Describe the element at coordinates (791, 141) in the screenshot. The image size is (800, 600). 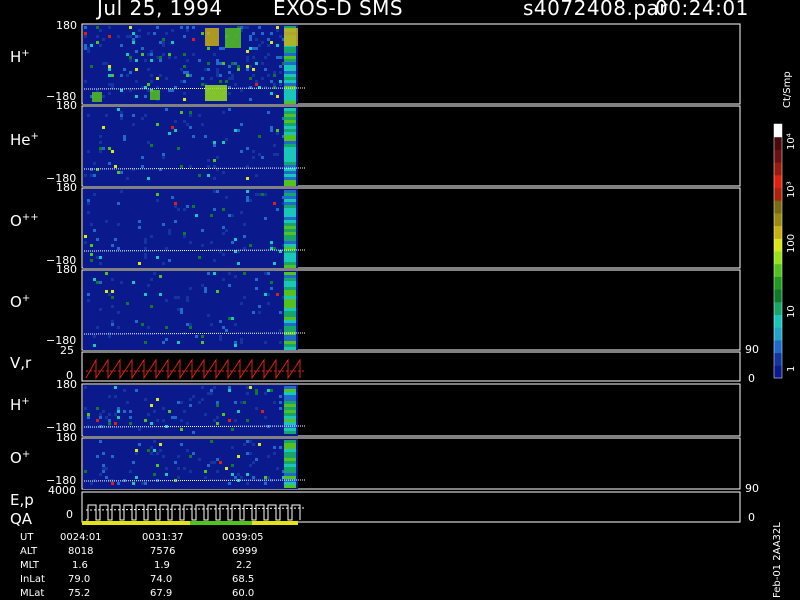
I see `colorbar-tick-10000: 10⁴` at that location.